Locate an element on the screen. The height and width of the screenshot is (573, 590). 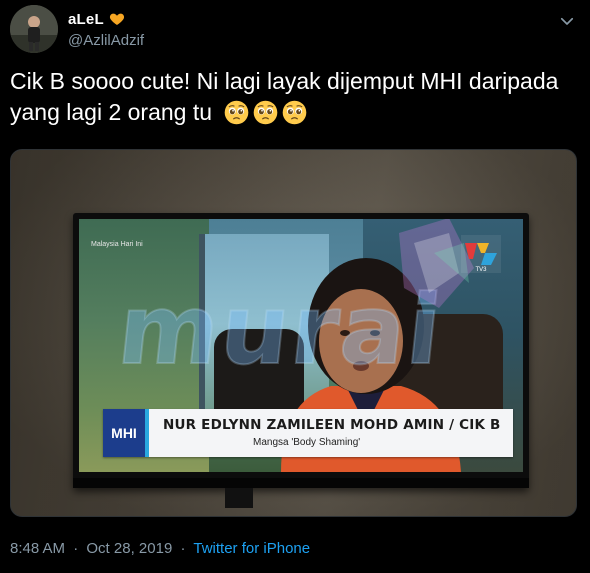
tweet-source-link: Twitter for iPhone is located at coordinates (251, 548).